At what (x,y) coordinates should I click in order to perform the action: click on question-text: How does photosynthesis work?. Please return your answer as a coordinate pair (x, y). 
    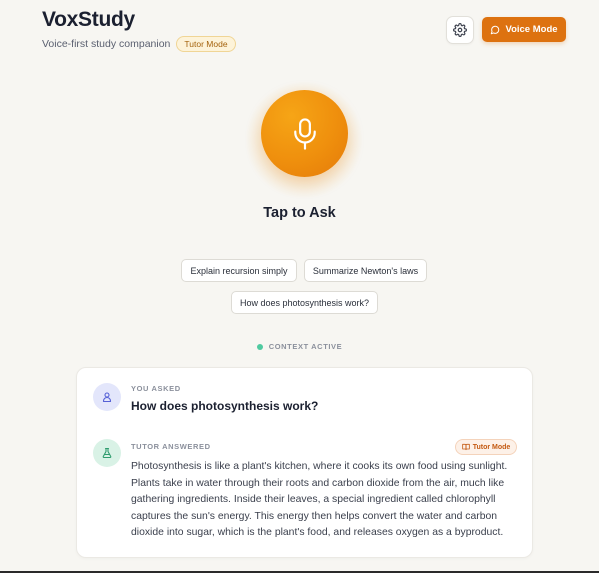
    Looking at the image, I should click on (225, 406).